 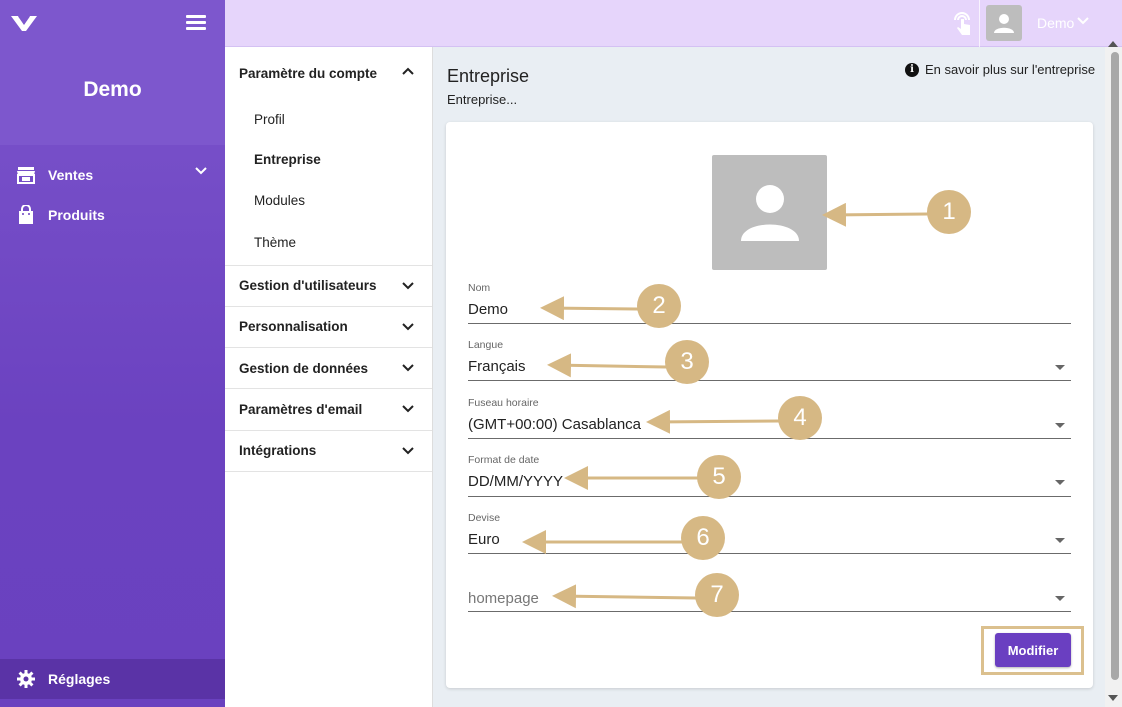 I want to click on nav-section-gestion-utilisateurs: Gestion d'utilisateurs, so click(x=328, y=286).